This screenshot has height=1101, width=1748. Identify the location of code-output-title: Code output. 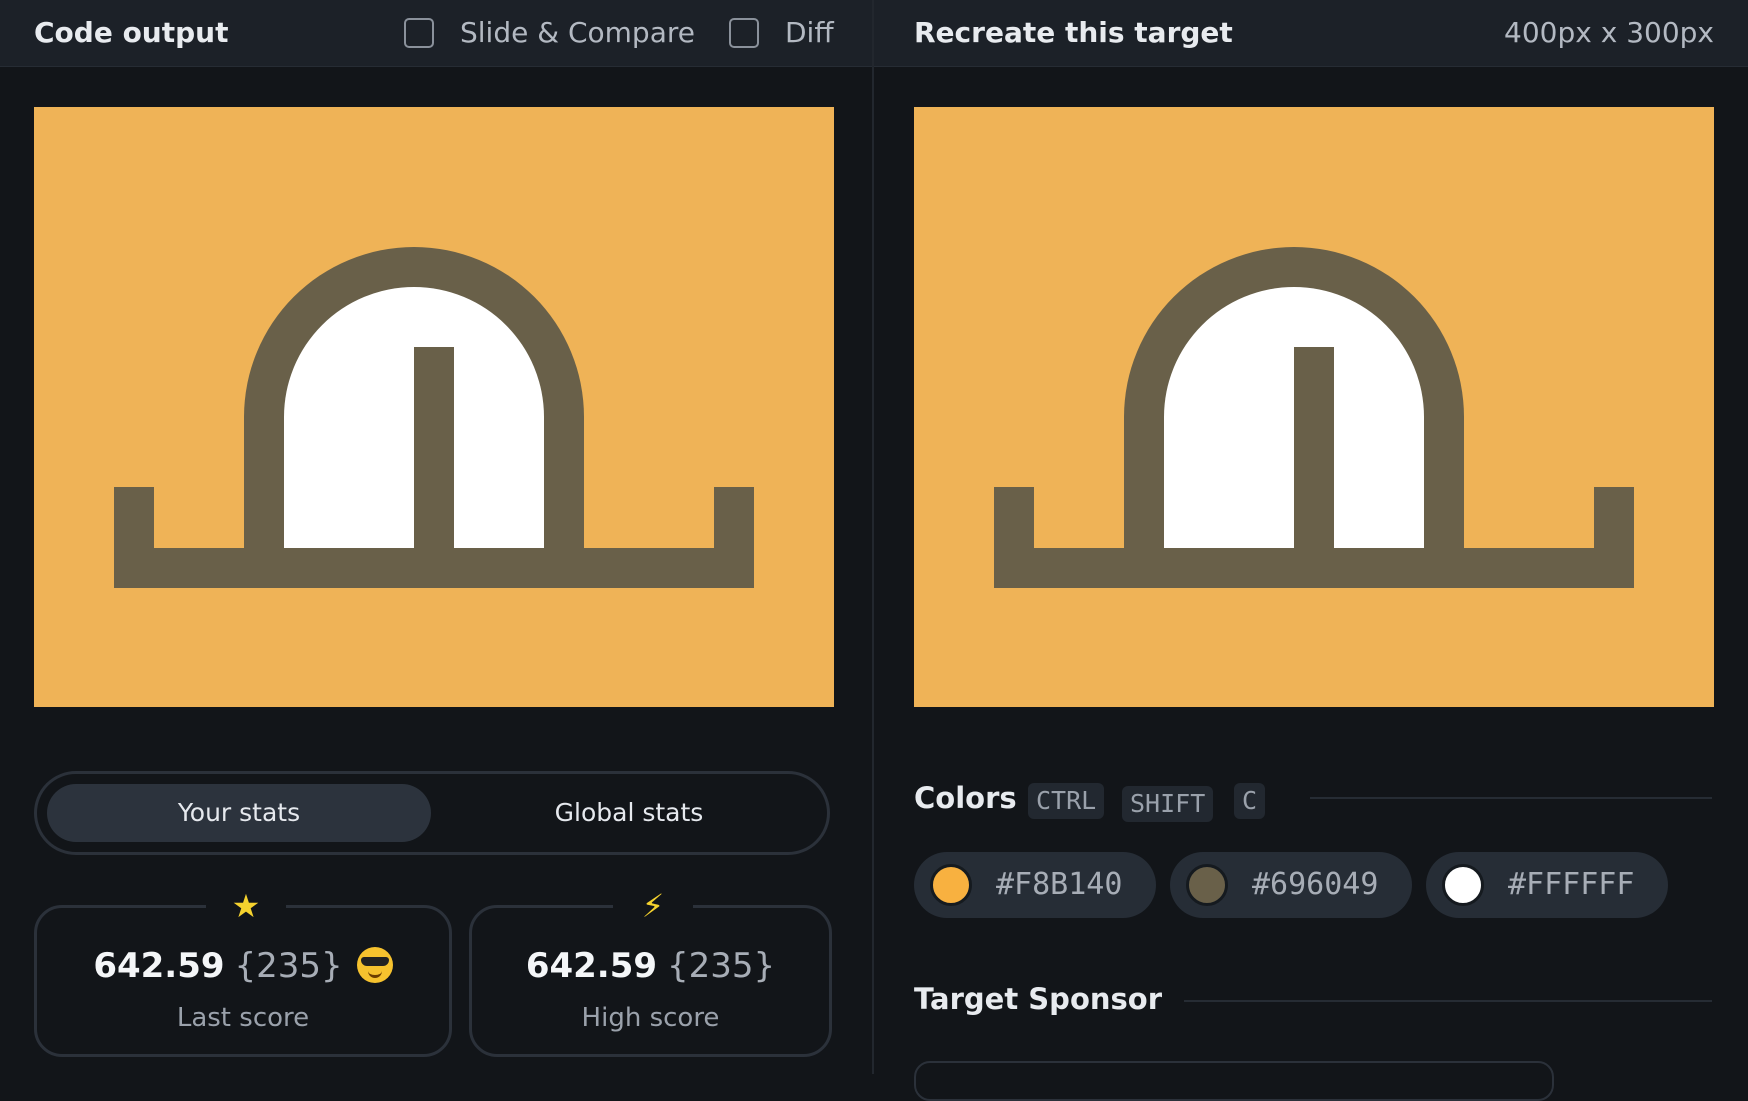
(131, 32).